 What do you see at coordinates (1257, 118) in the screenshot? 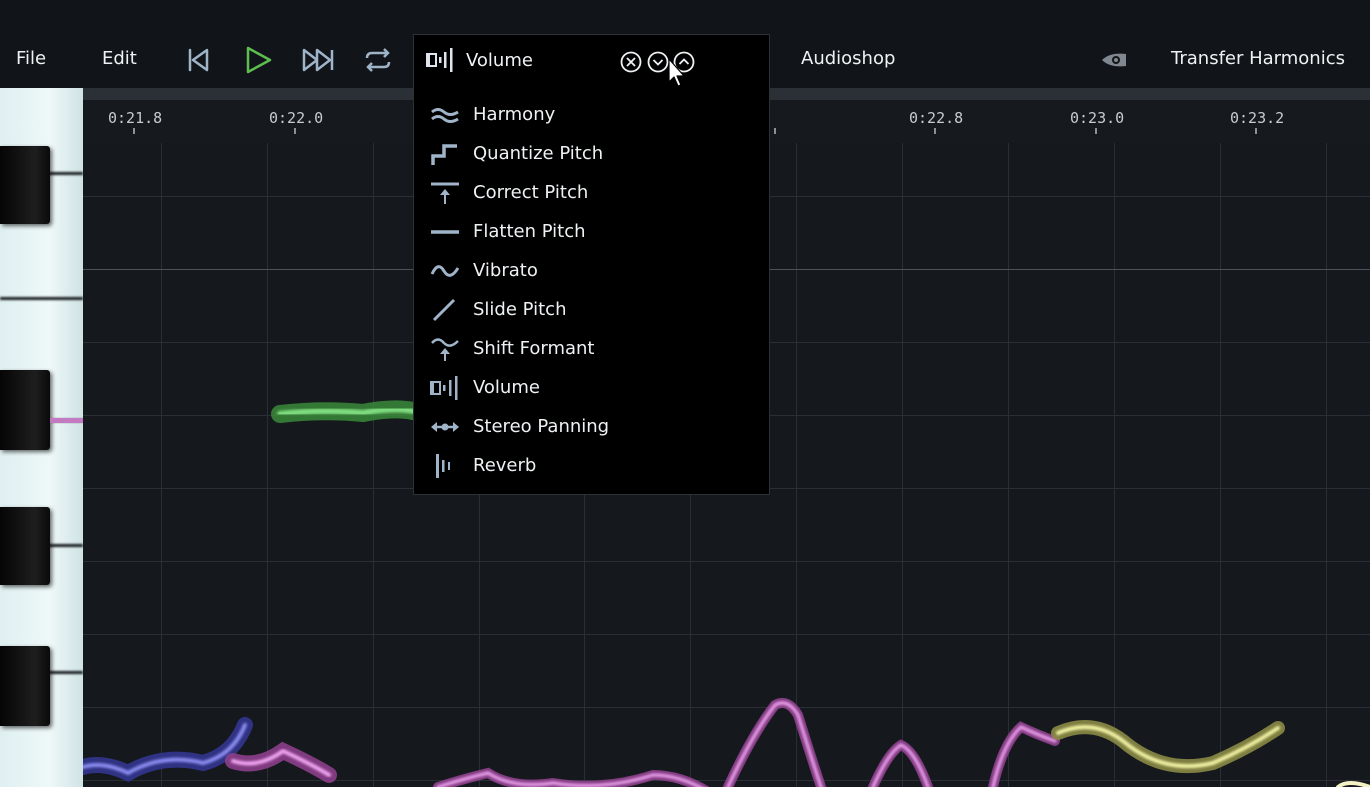
I see `tick-label: 0:23.2` at bounding box center [1257, 118].